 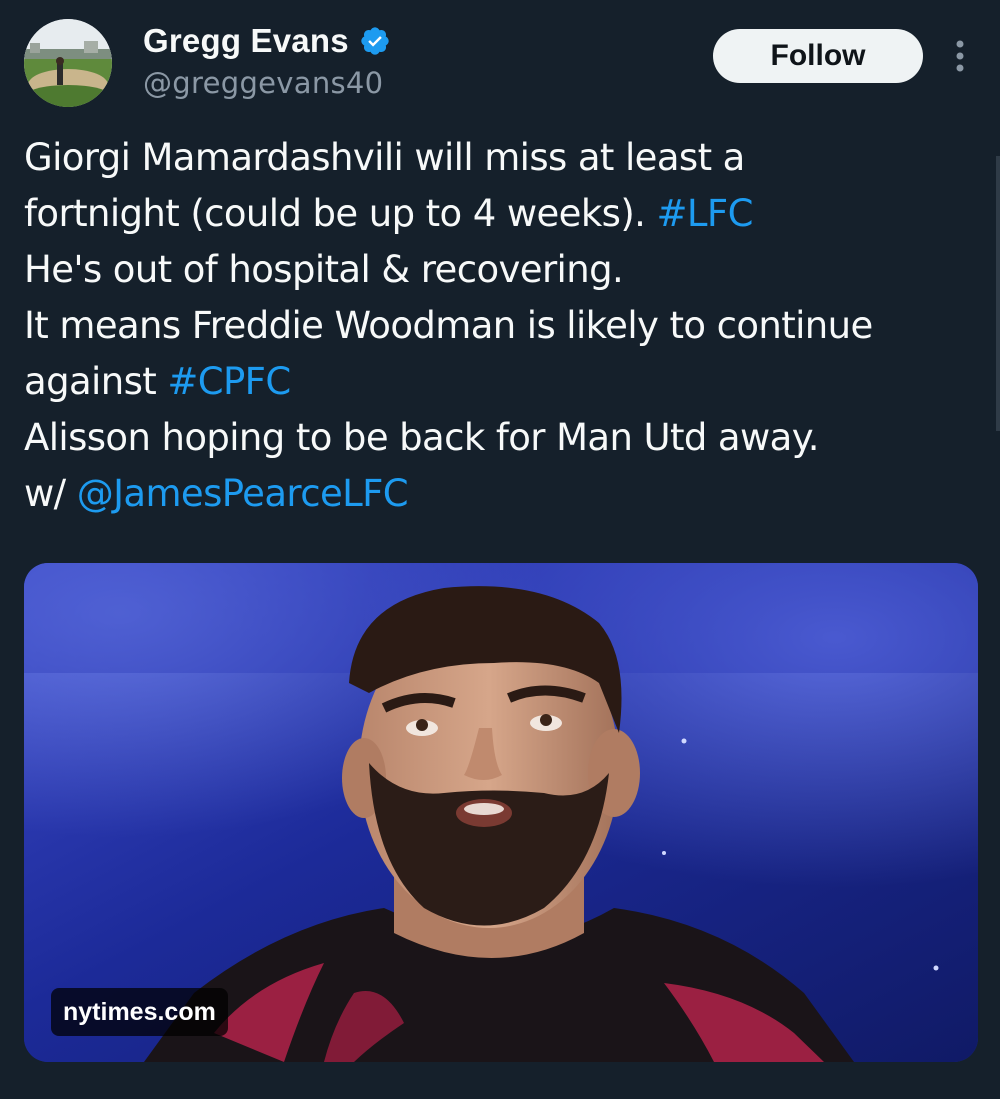 I want to click on more-vertical-icon, so click(x=960, y=56).